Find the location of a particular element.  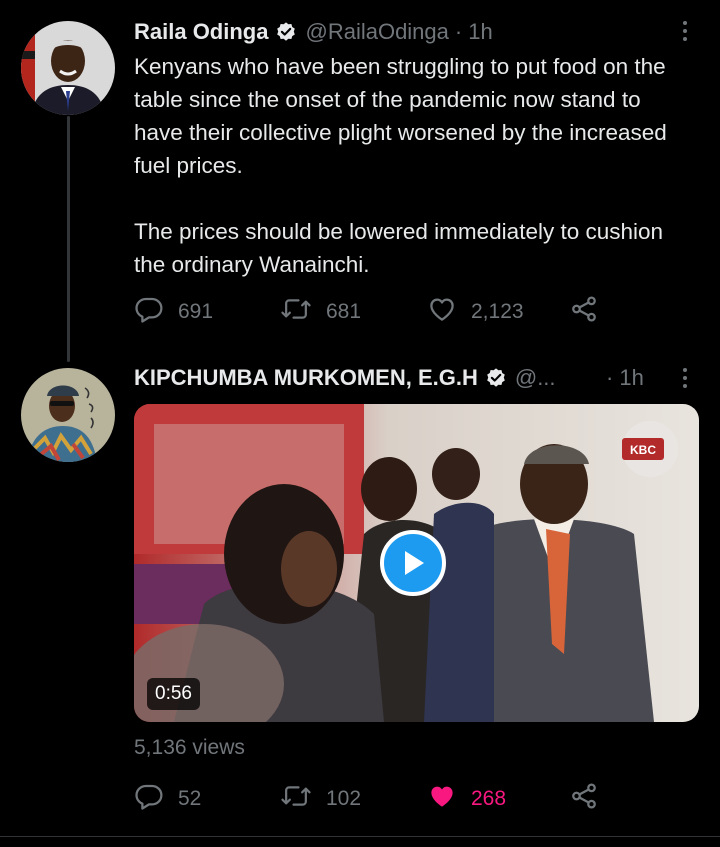

tweet2-author-name: KIPCHUMBA MURKOMEN, E.G.H is located at coordinates (306, 378).